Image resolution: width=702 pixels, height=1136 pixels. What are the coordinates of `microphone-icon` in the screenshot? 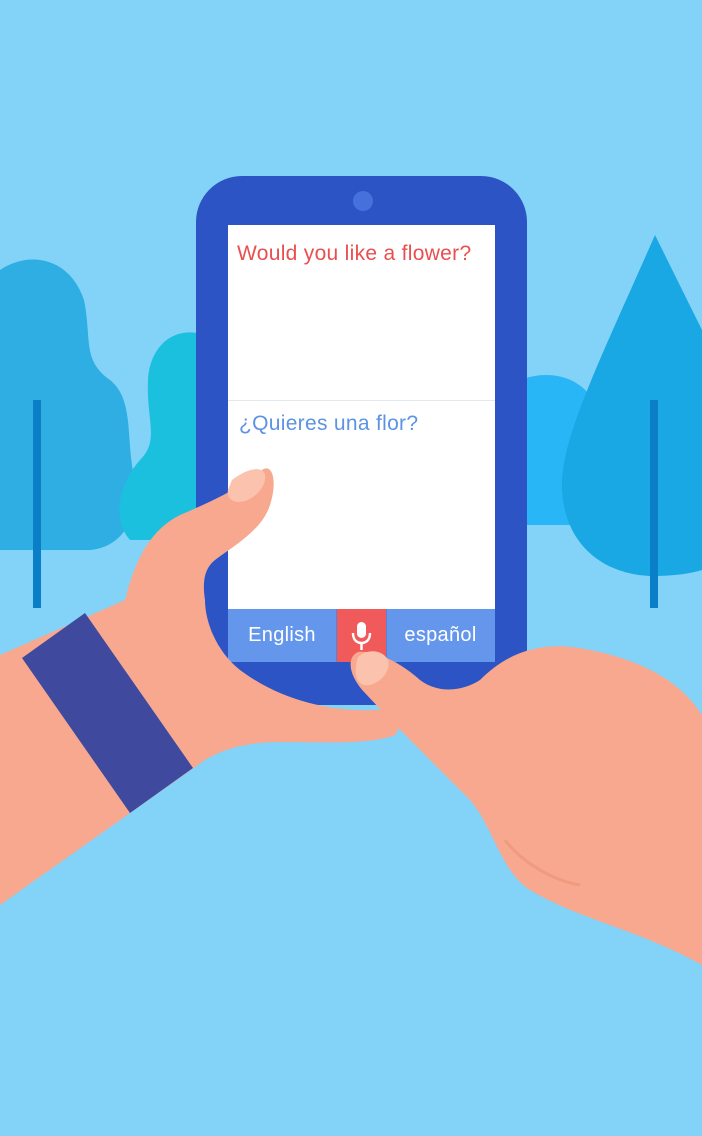 It's located at (361, 636).